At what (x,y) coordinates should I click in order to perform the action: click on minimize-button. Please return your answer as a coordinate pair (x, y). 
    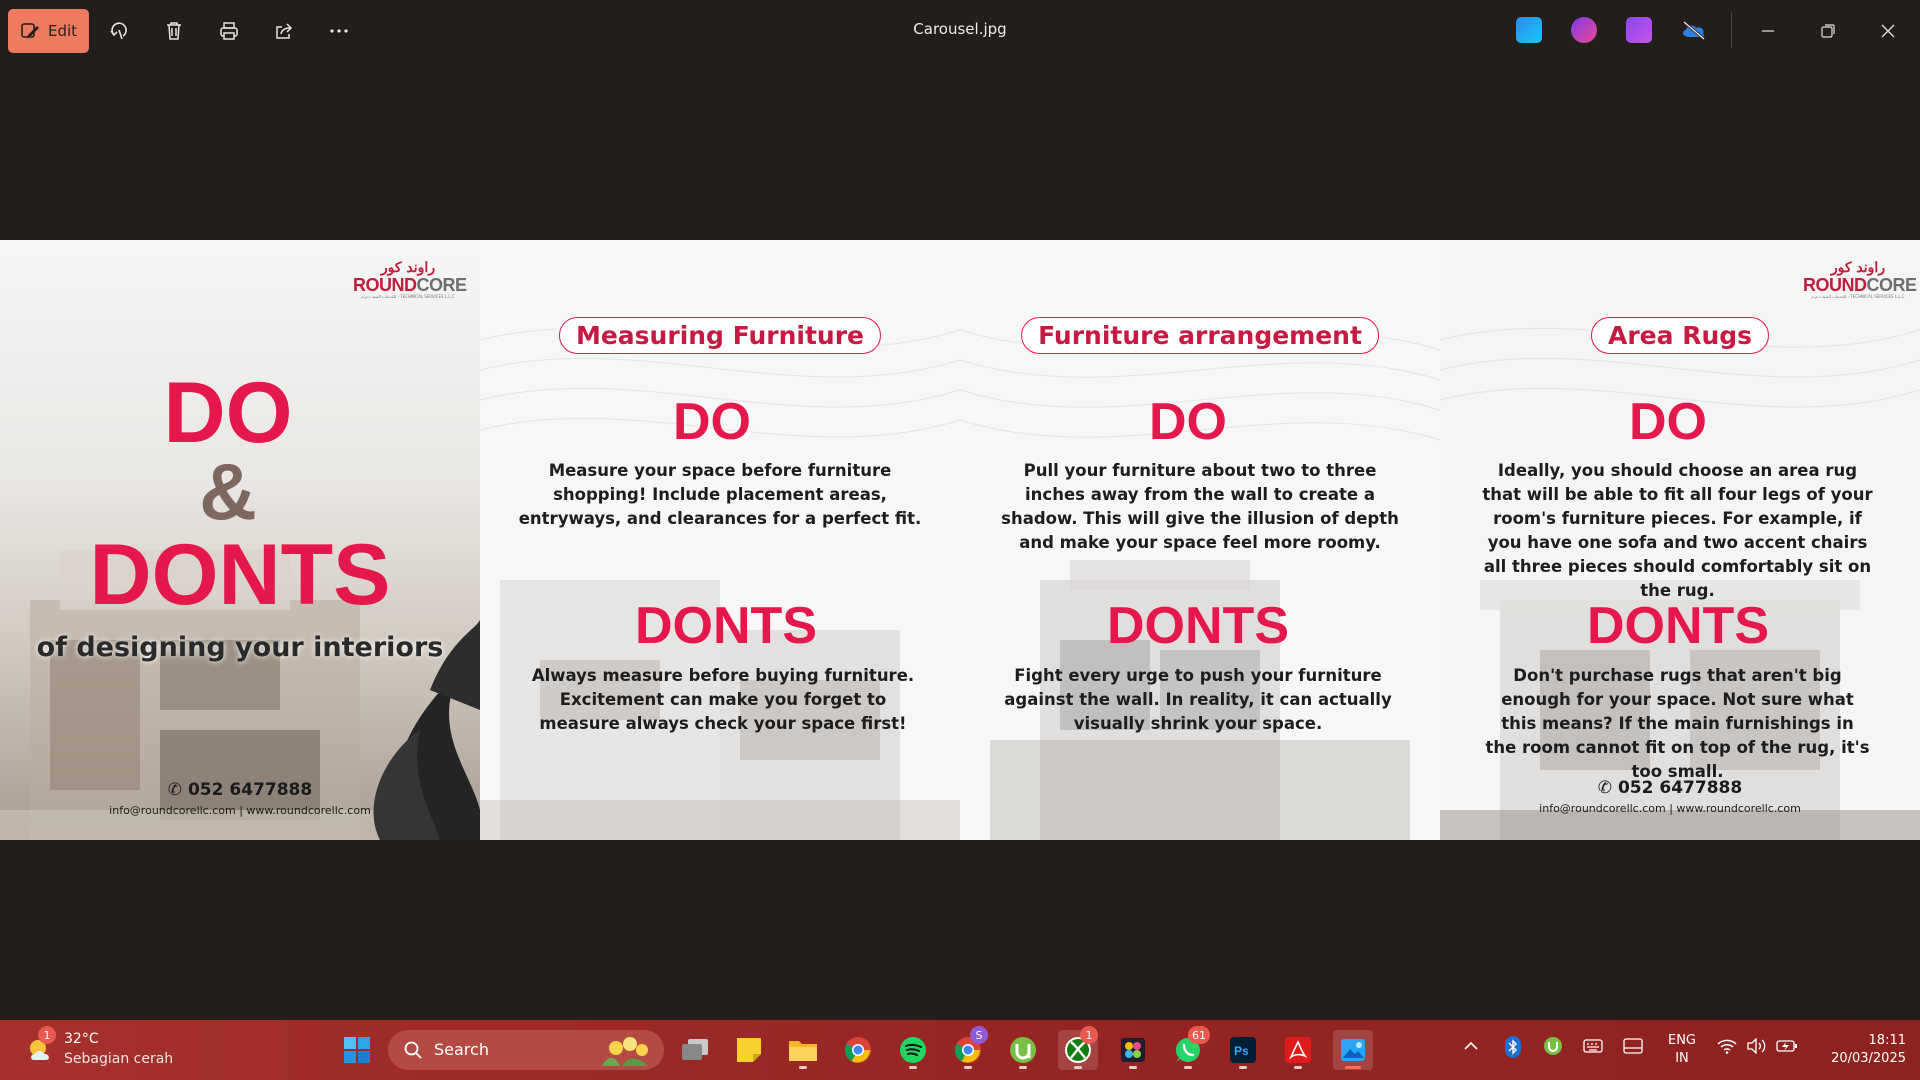
    Looking at the image, I should click on (1768, 31).